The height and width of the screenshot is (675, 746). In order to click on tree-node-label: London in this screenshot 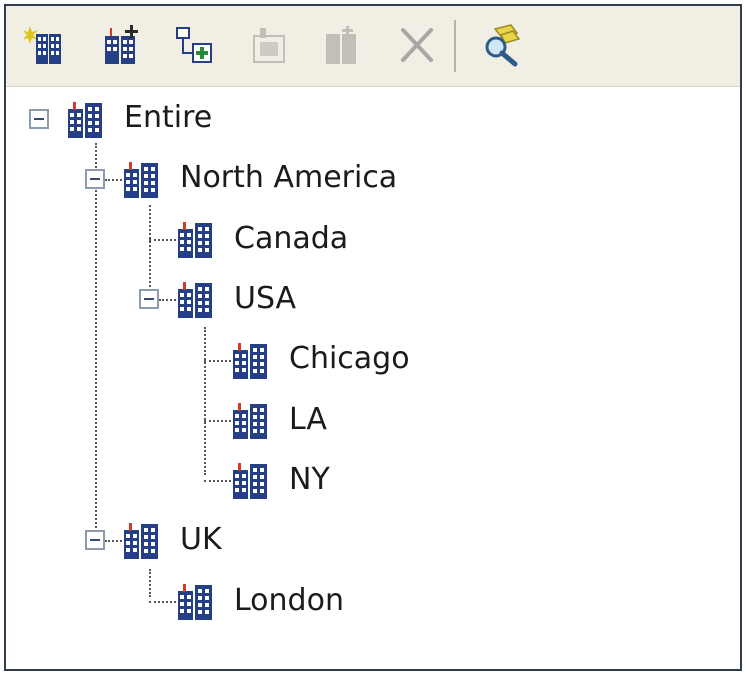, I will do `click(289, 600)`.